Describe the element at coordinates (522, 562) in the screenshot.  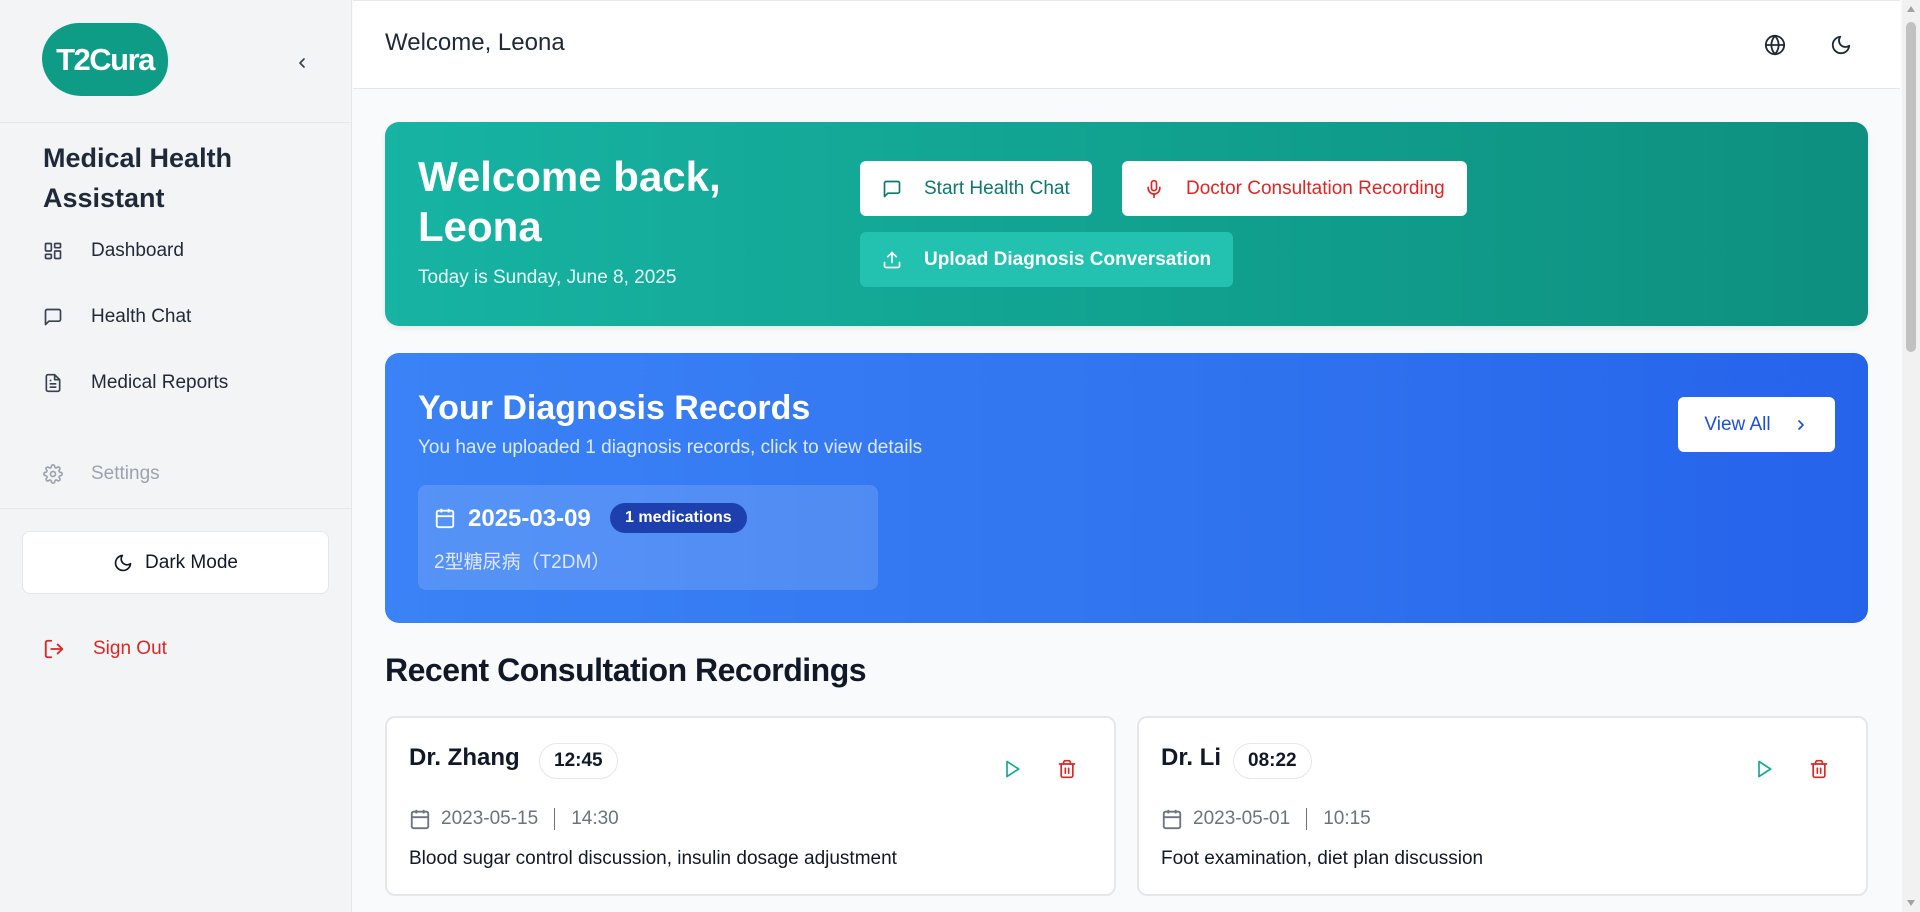
I see `record-diagnosis: 2型糖尿病（T2DM）` at that location.